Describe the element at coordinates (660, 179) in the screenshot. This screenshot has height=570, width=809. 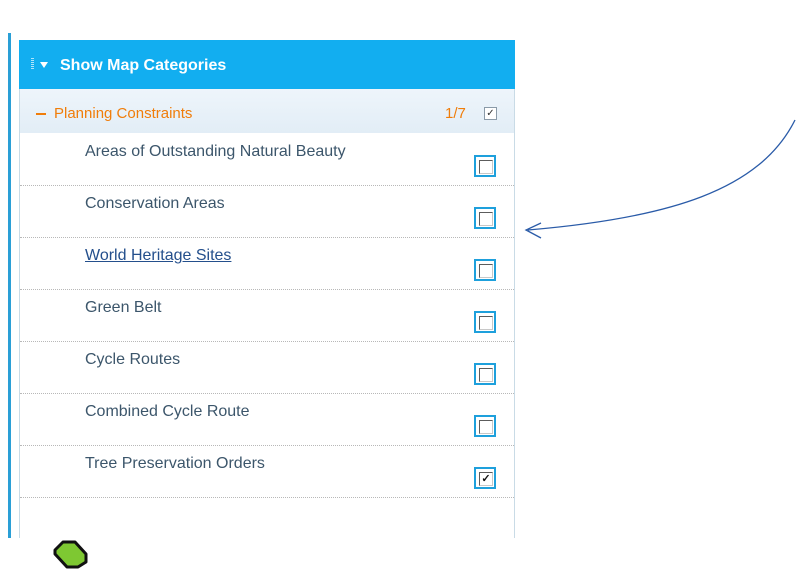
I see `curved-arrow-icon` at that location.